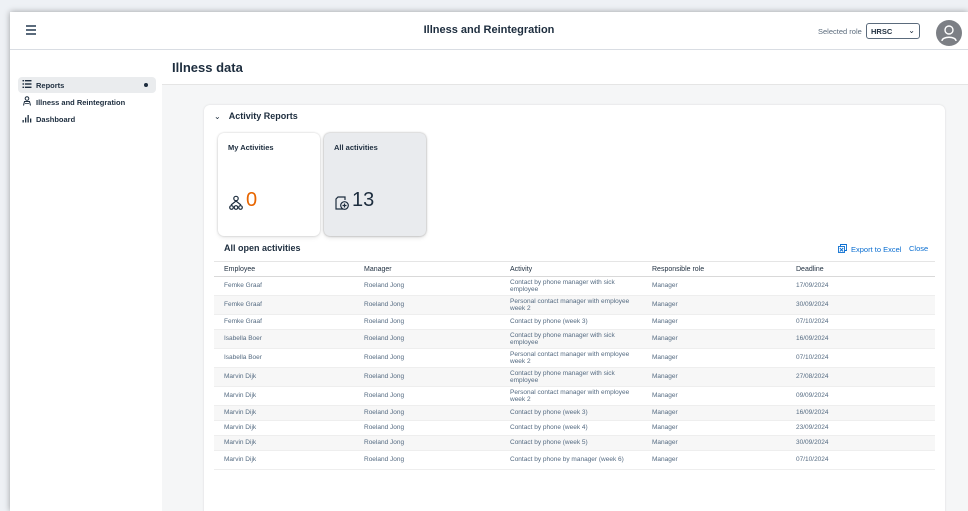 This screenshot has width=968, height=511. Describe the element at coordinates (812, 396) in the screenshot. I see `cell-deadline: 09/09/2024` at that location.